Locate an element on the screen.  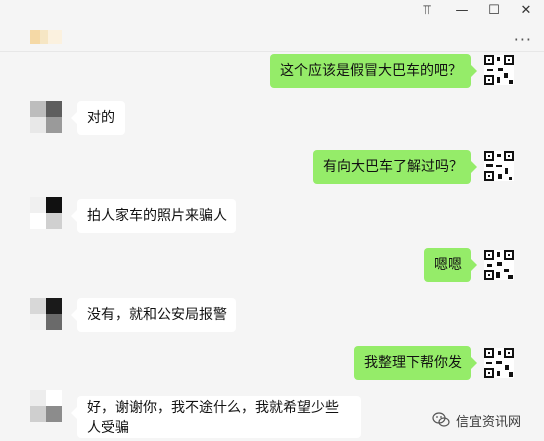
pin-icon: ⫪ is located at coordinates (427, 11).